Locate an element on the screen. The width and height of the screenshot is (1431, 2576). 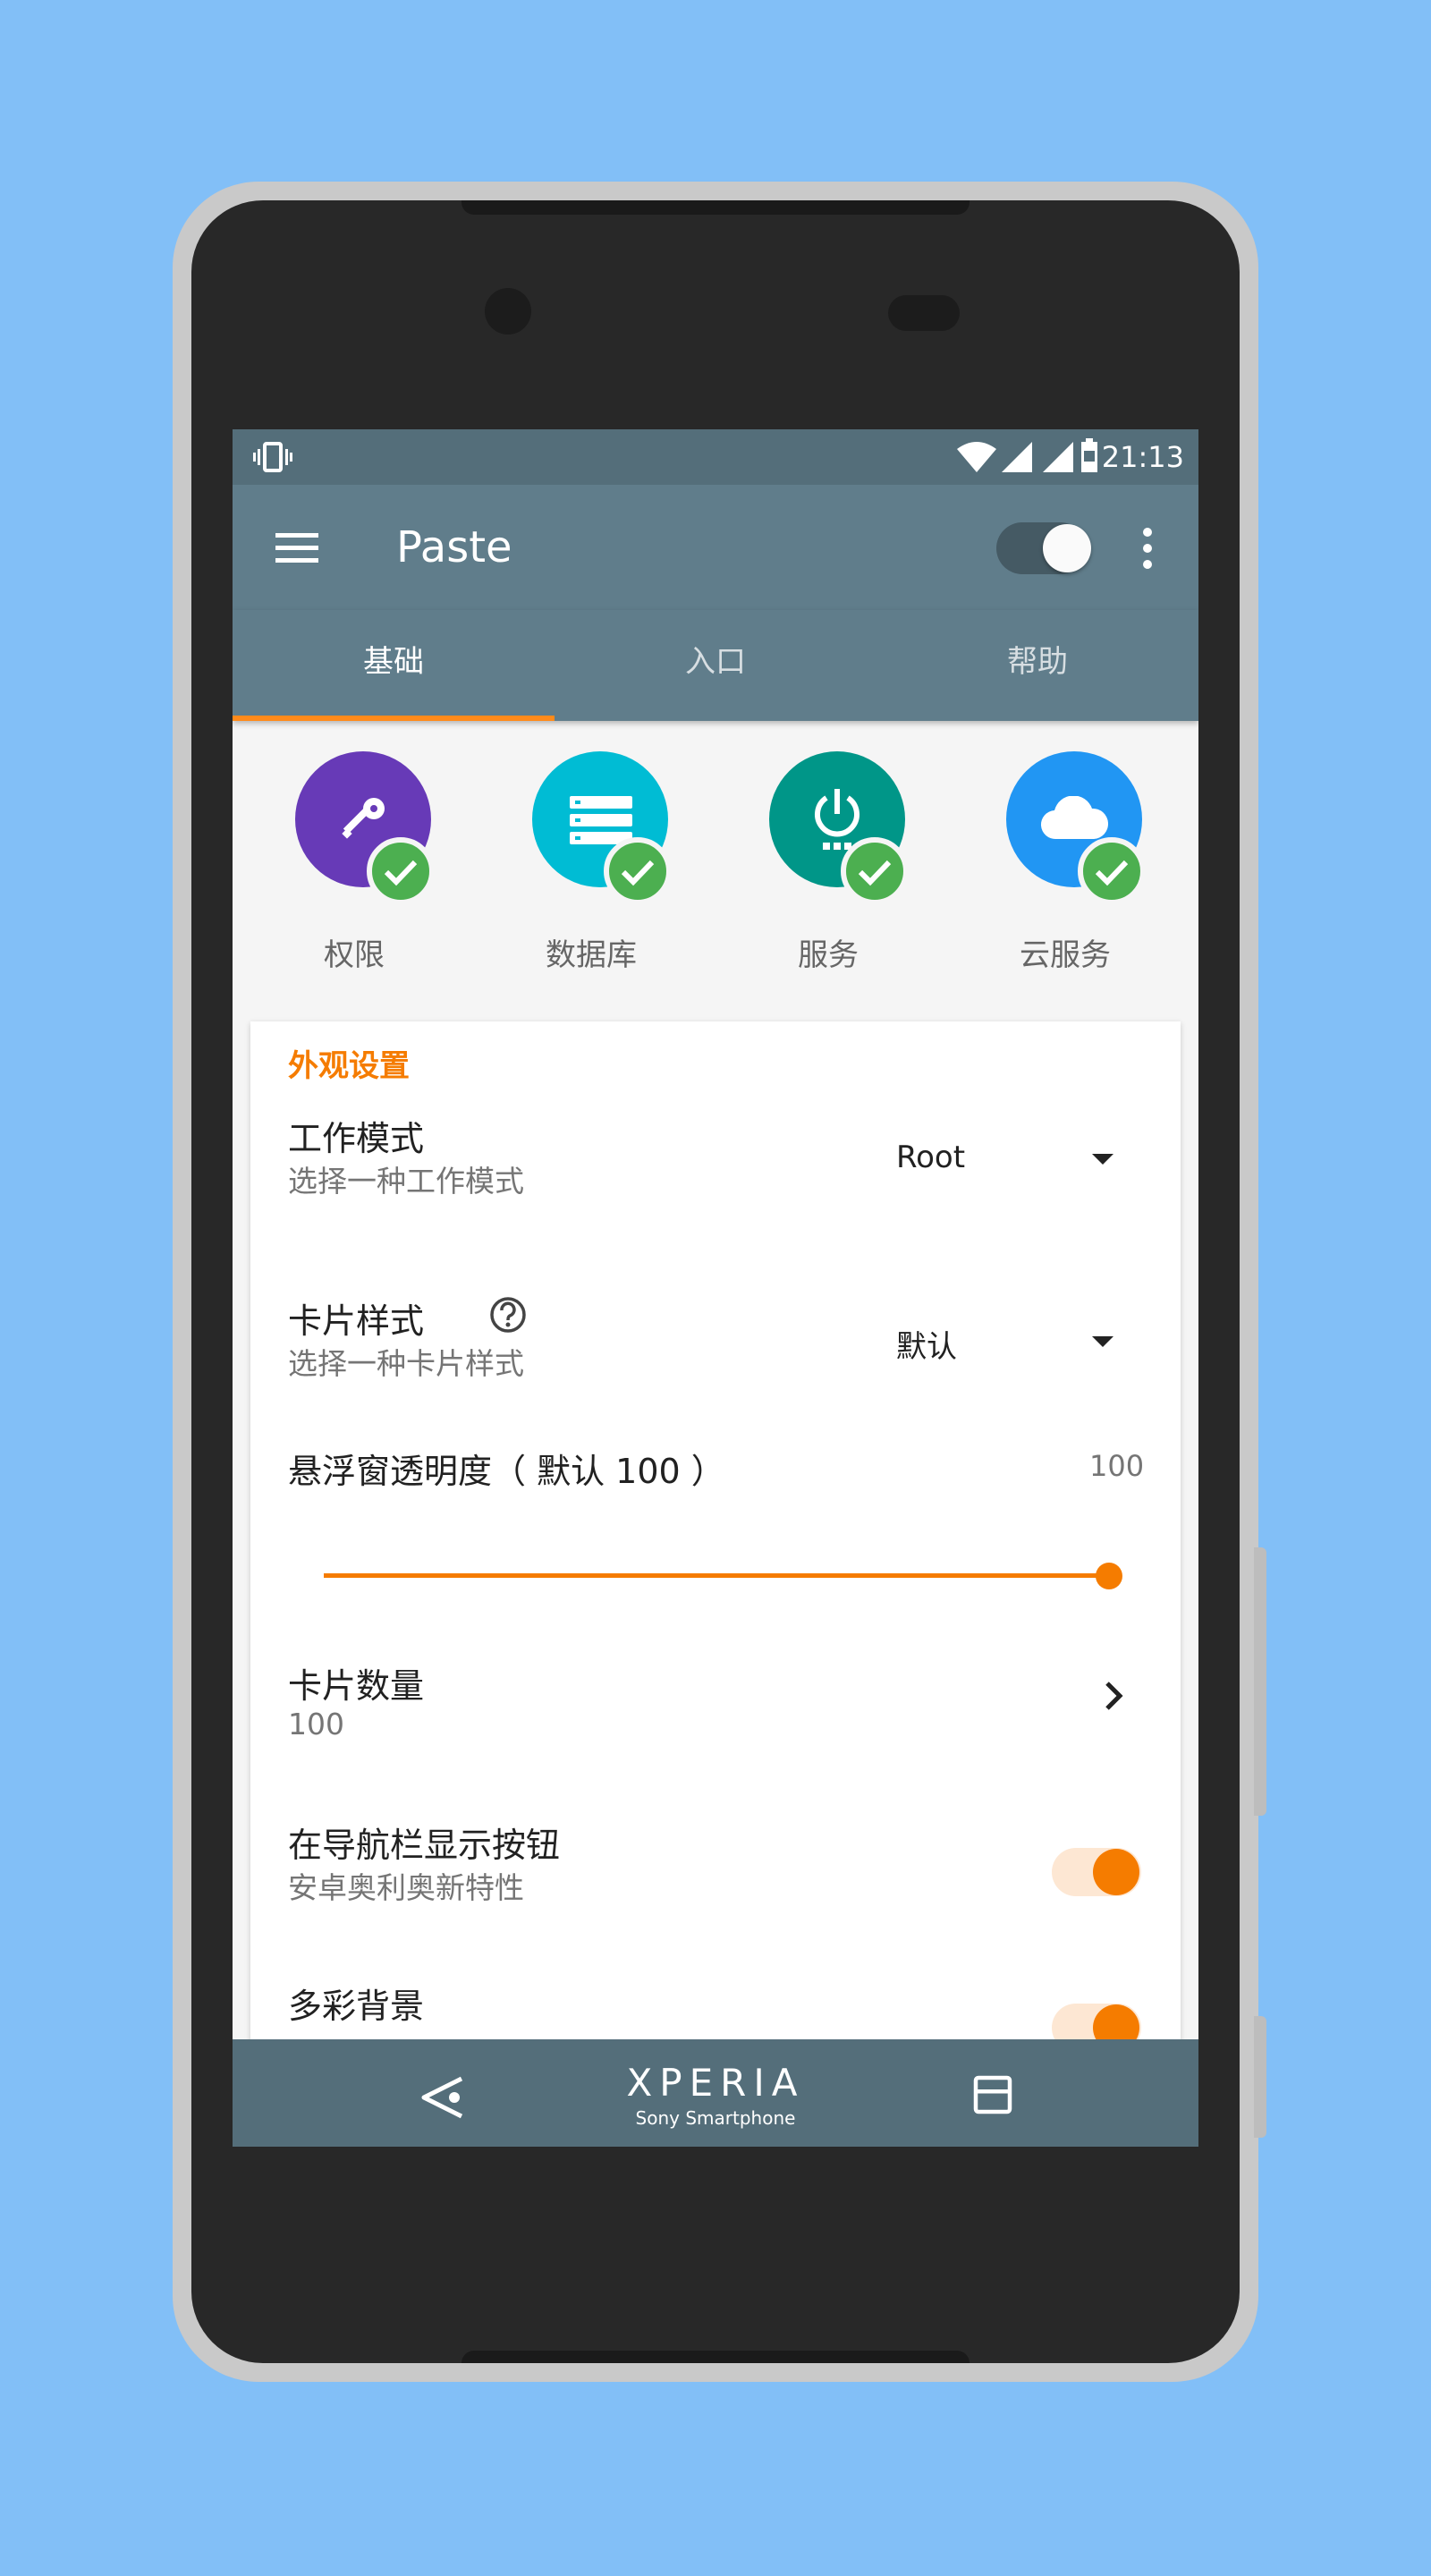
status-time: 21:13 is located at coordinates (1143, 457).